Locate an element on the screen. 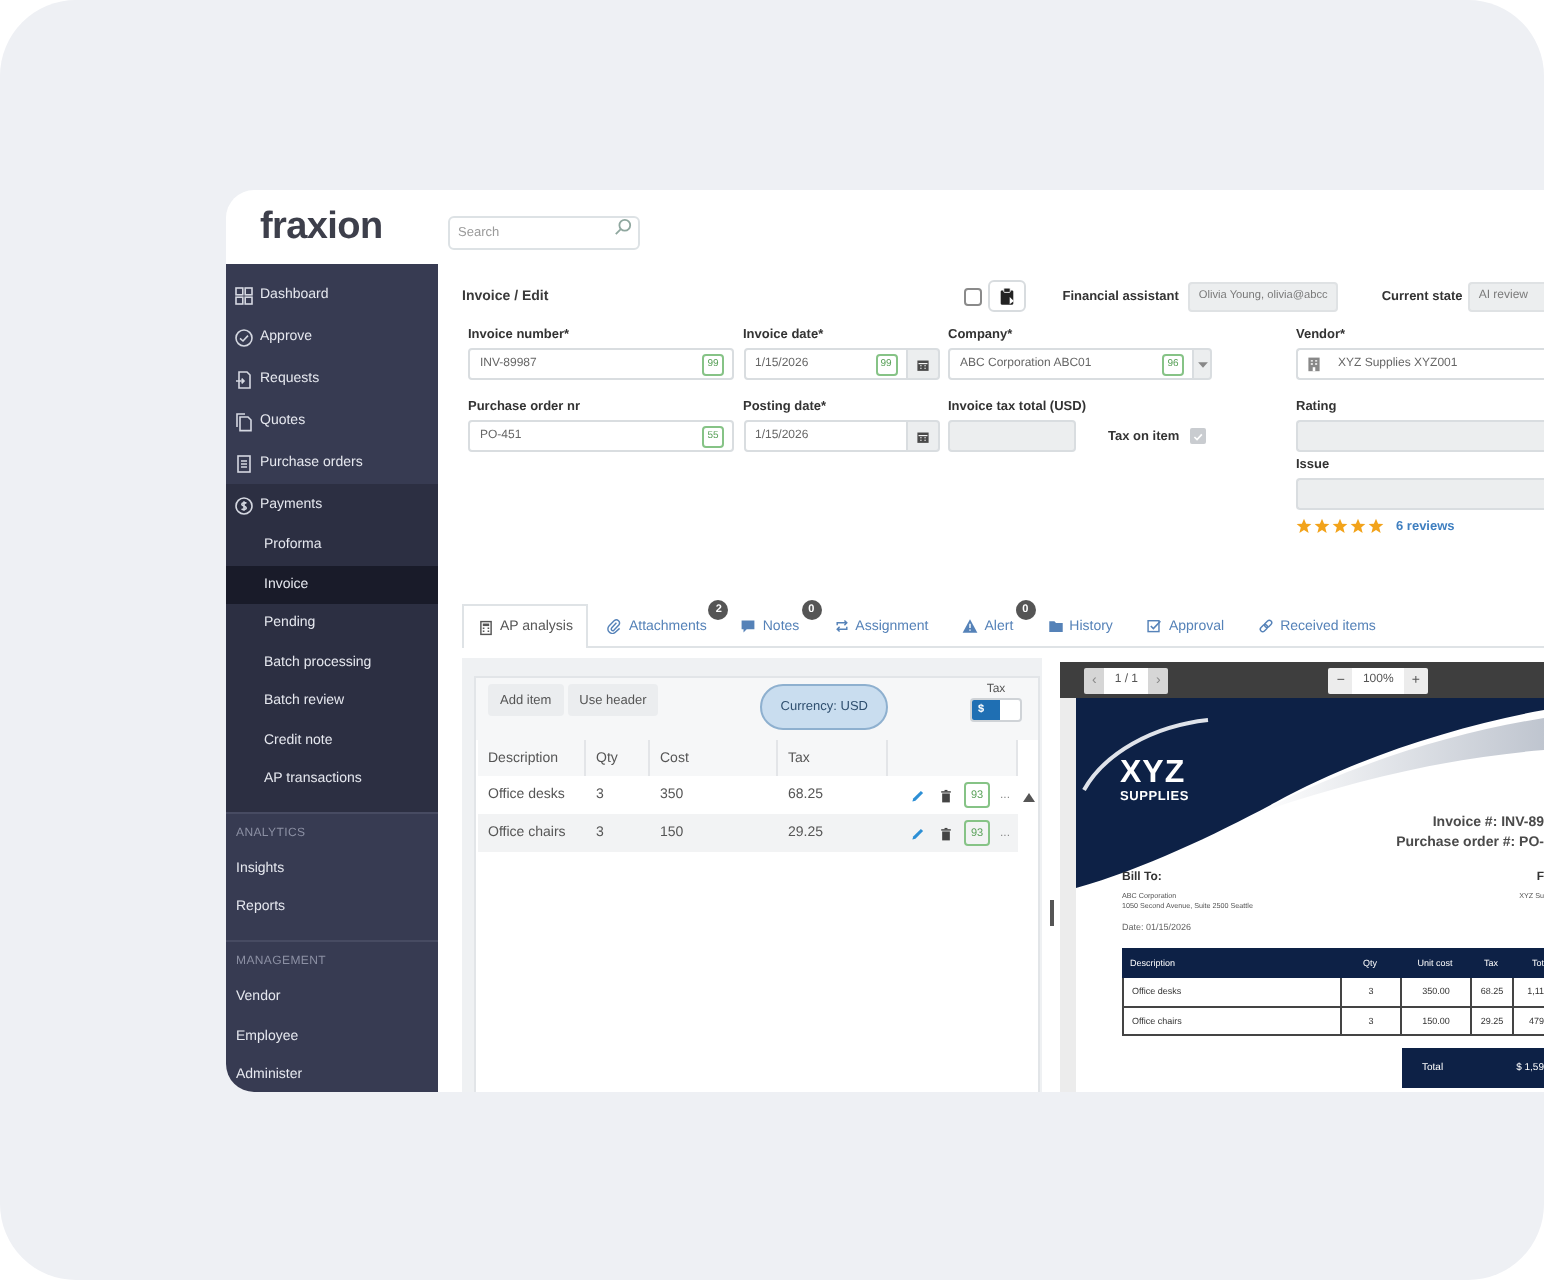 The width and height of the screenshot is (1544, 1280). list-document-icon is located at coordinates (244, 463).